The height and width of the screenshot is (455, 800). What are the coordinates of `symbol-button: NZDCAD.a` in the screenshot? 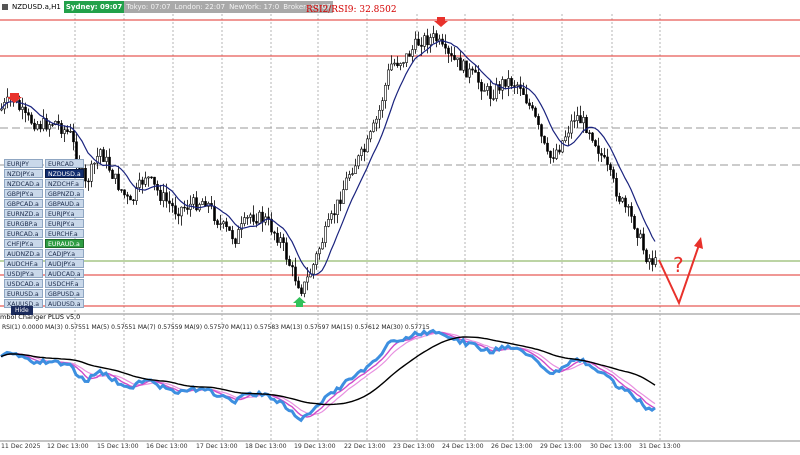 It's located at (23, 183).